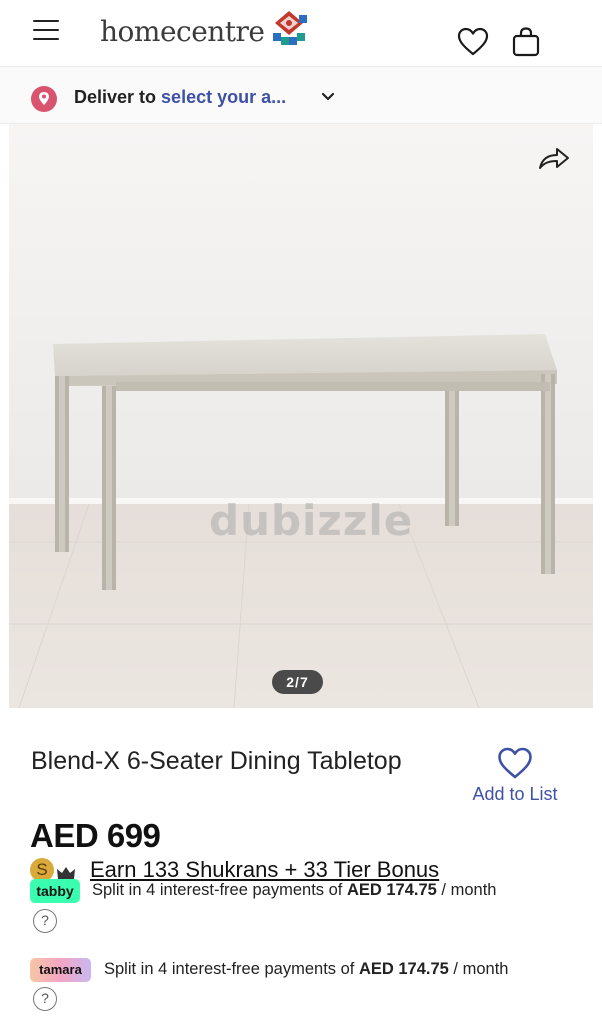 This screenshot has width=602, height=1024. I want to click on heart-icon, so click(473, 42).